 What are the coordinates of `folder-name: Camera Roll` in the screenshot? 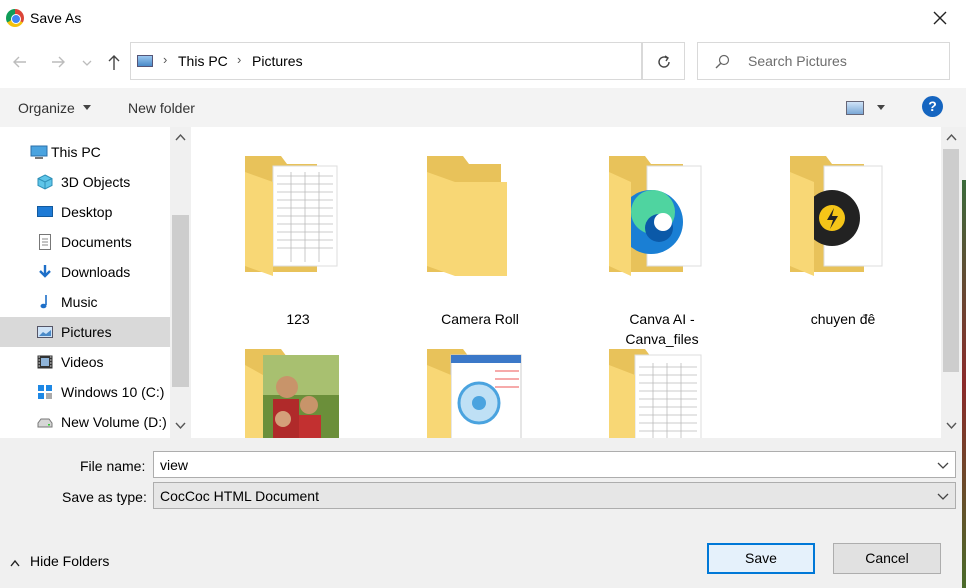 It's located at (480, 319).